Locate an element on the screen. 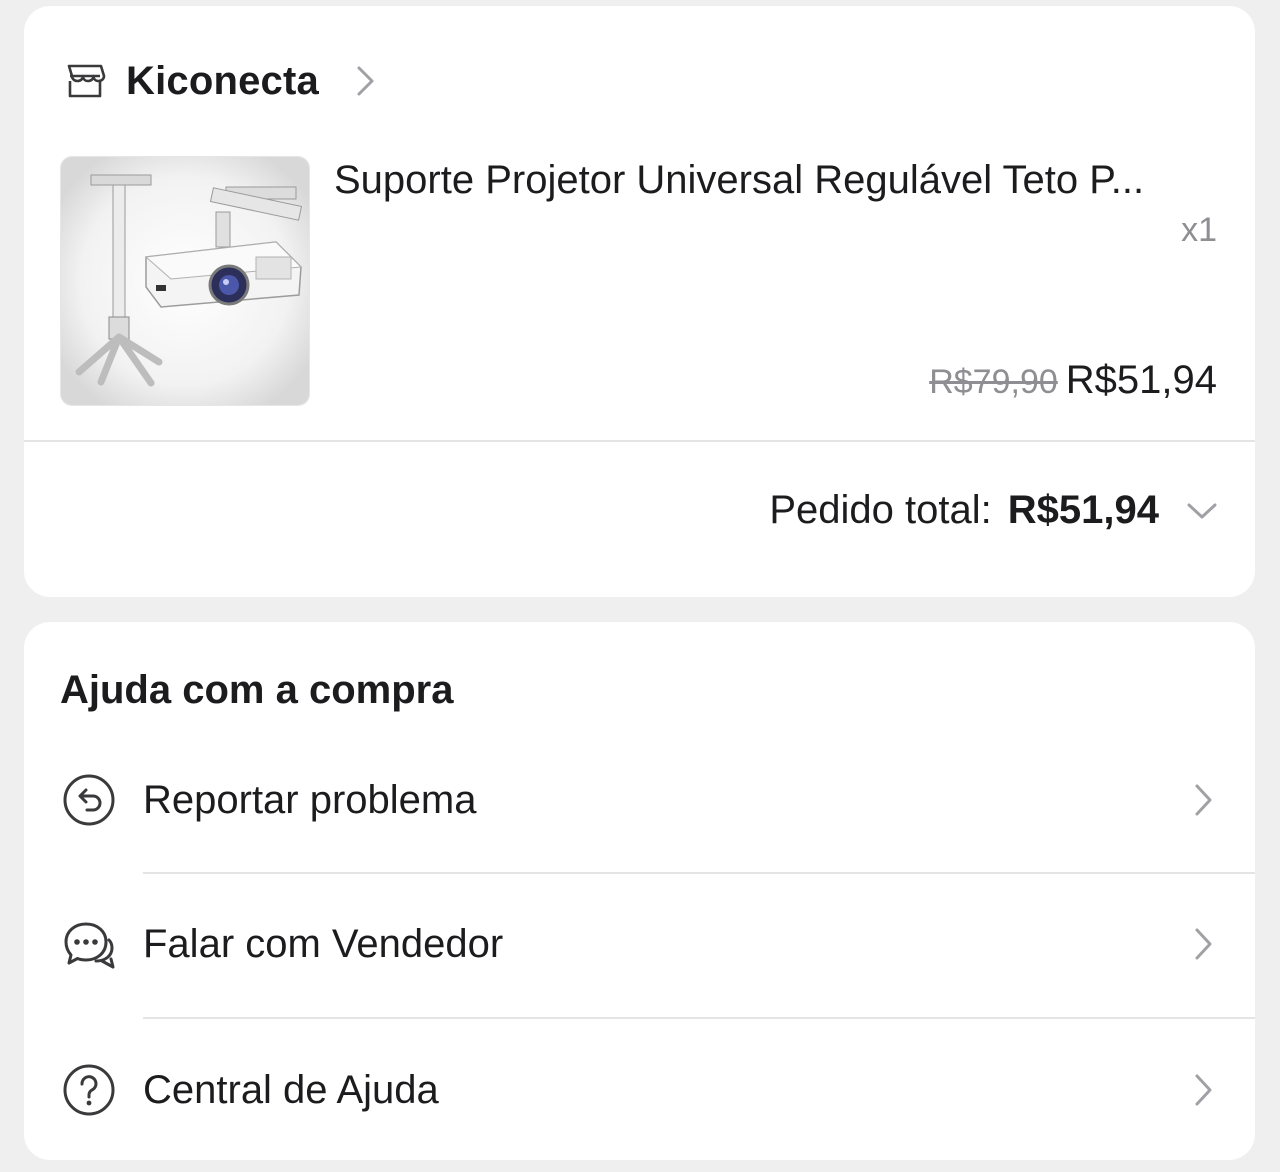 Image resolution: width=1280 pixels, height=1172 pixels. product-quantity: x1 is located at coordinates (1199, 230).